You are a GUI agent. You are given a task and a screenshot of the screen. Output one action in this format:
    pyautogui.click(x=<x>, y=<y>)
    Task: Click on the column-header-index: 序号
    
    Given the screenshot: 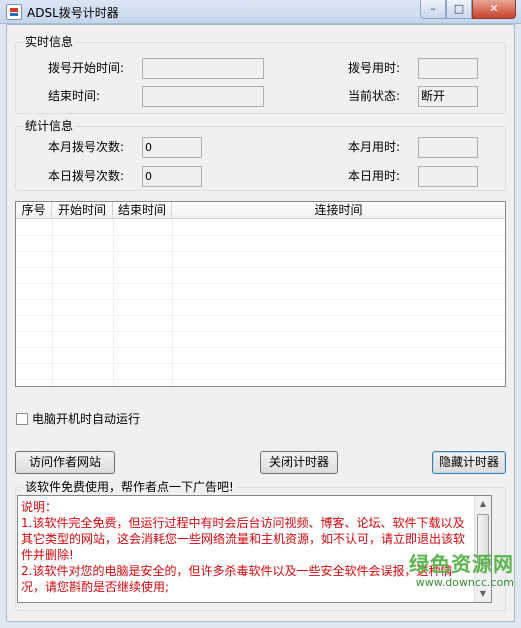 What is the action you would take?
    pyautogui.click(x=34, y=210)
    